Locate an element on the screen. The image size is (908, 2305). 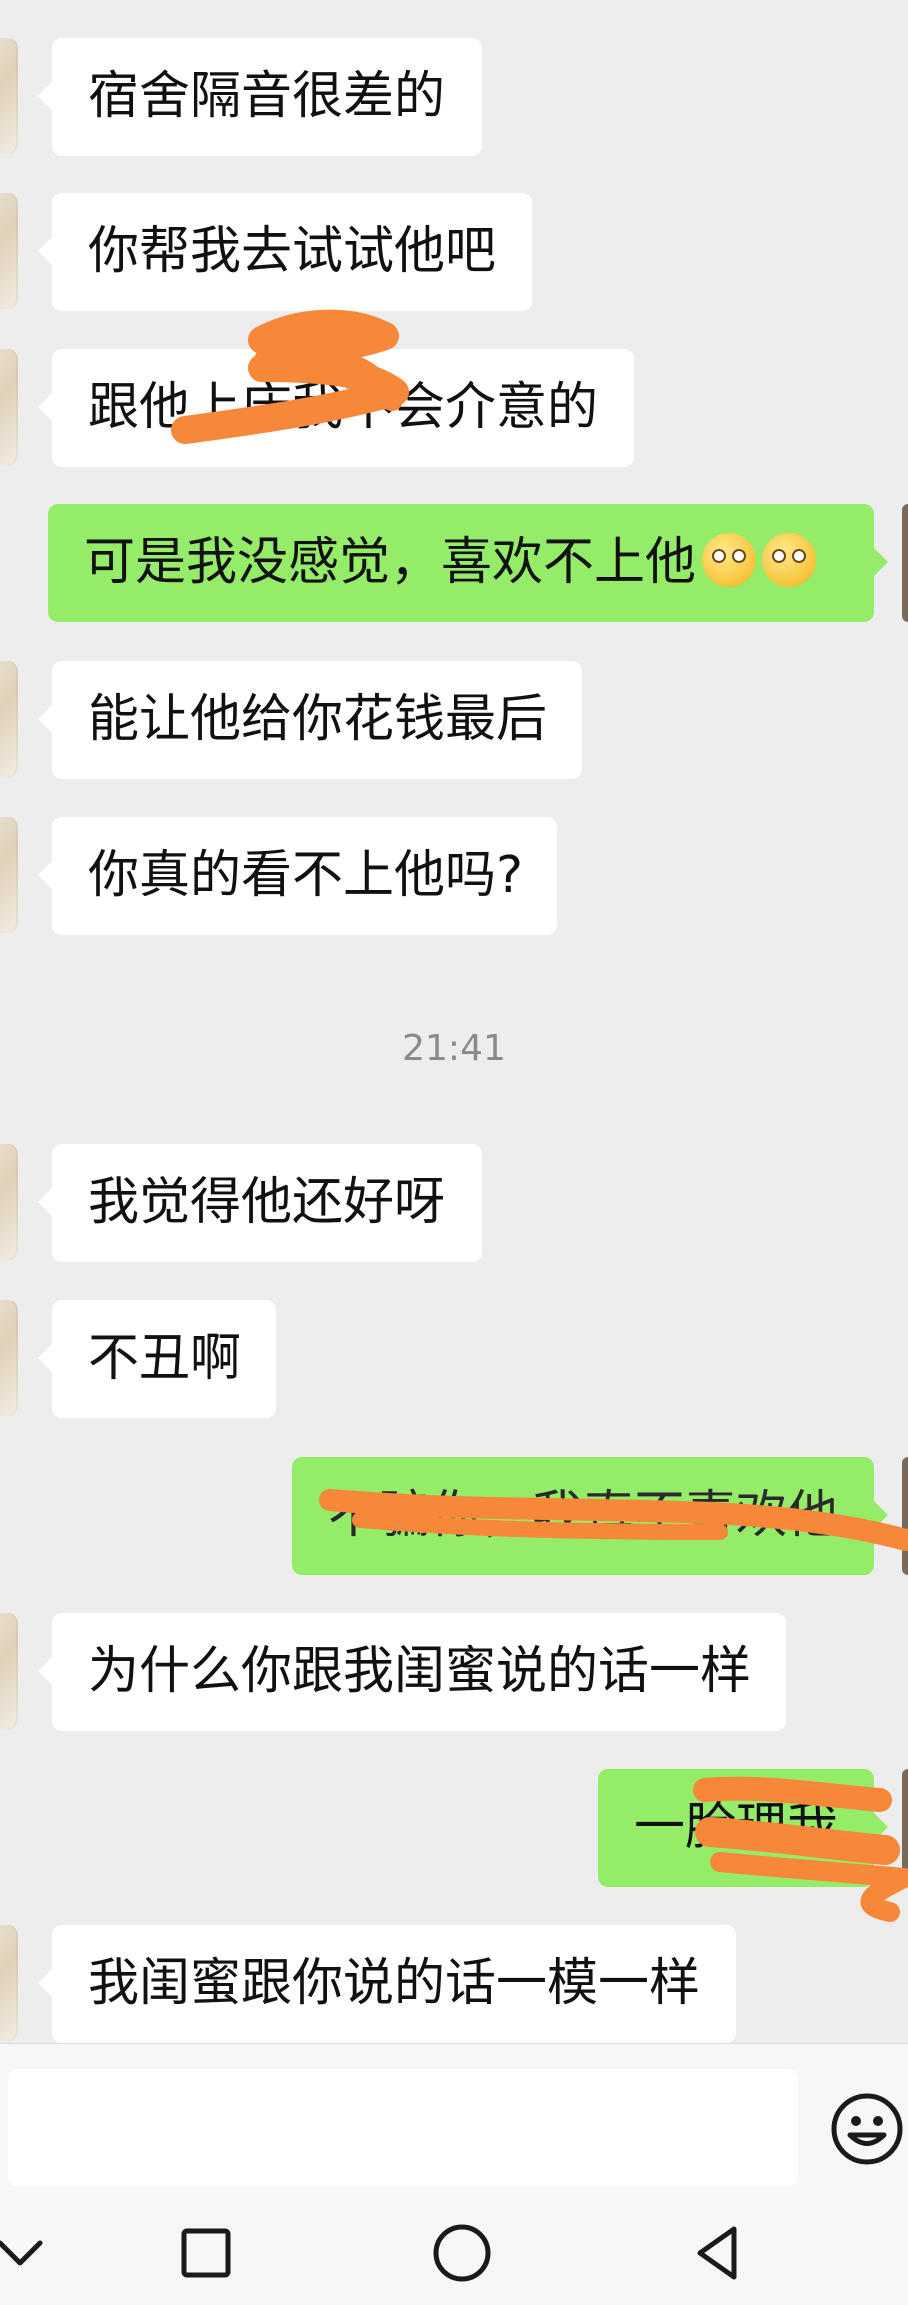
message-bubble-incoming: 我闺蜜跟你说的话一模一样 is located at coordinates (387, 1984).